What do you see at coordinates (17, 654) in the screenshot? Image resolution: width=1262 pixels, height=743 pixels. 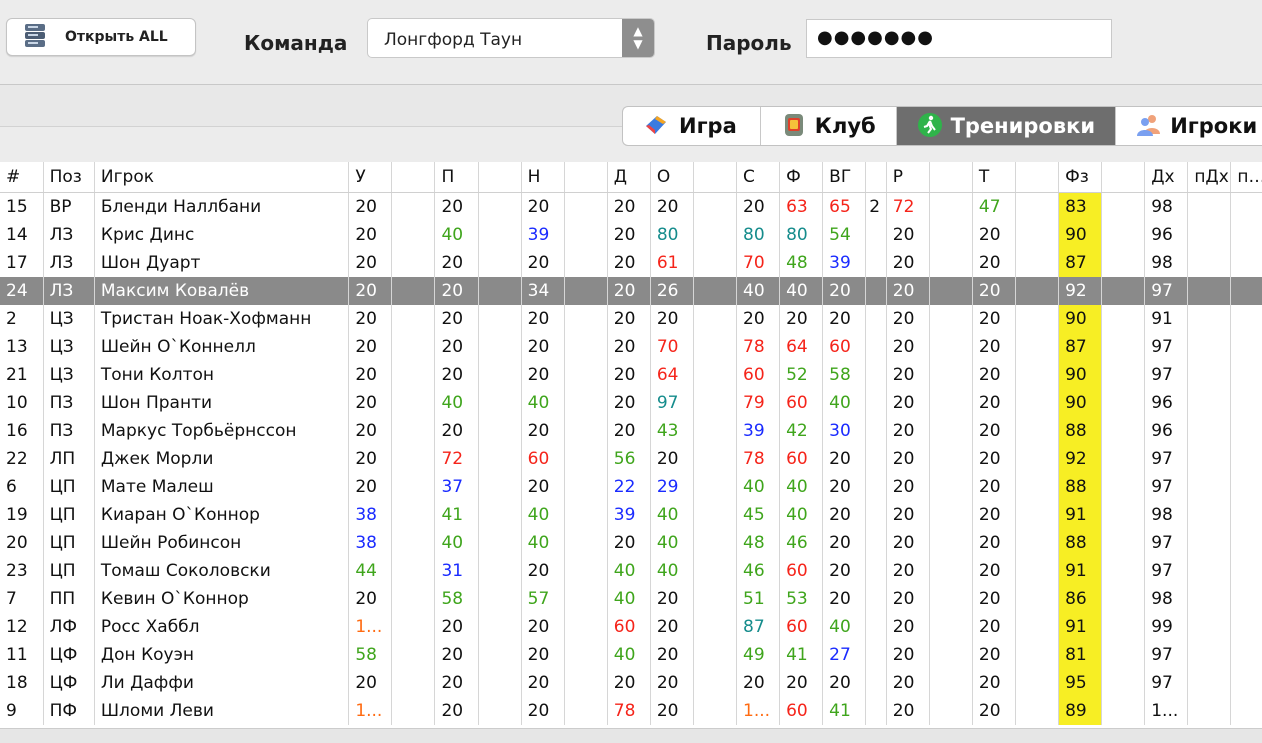 I see `cell-num: 11` at bounding box center [17, 654].